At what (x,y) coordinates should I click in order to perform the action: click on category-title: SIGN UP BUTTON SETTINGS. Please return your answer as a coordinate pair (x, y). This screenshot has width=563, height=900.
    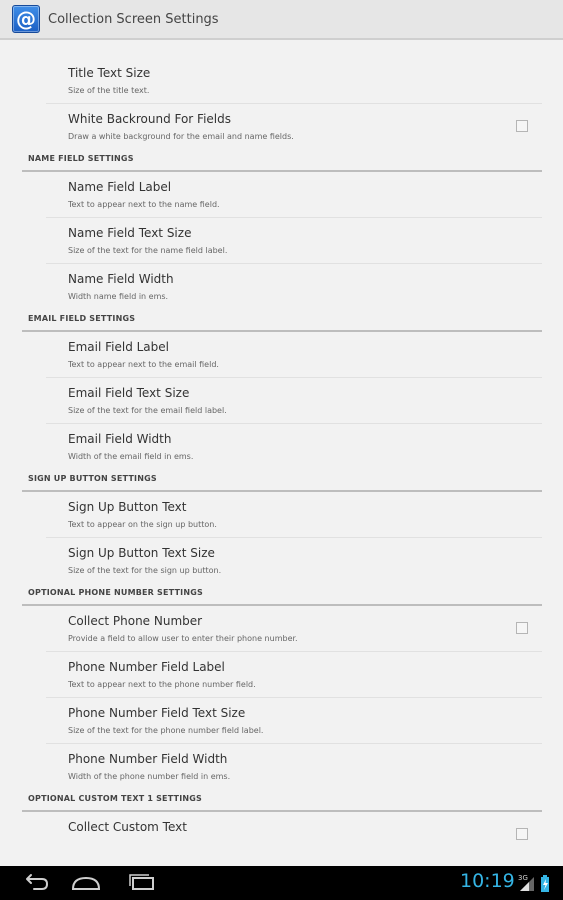
    Looking at the image, I should click on (92, 478).